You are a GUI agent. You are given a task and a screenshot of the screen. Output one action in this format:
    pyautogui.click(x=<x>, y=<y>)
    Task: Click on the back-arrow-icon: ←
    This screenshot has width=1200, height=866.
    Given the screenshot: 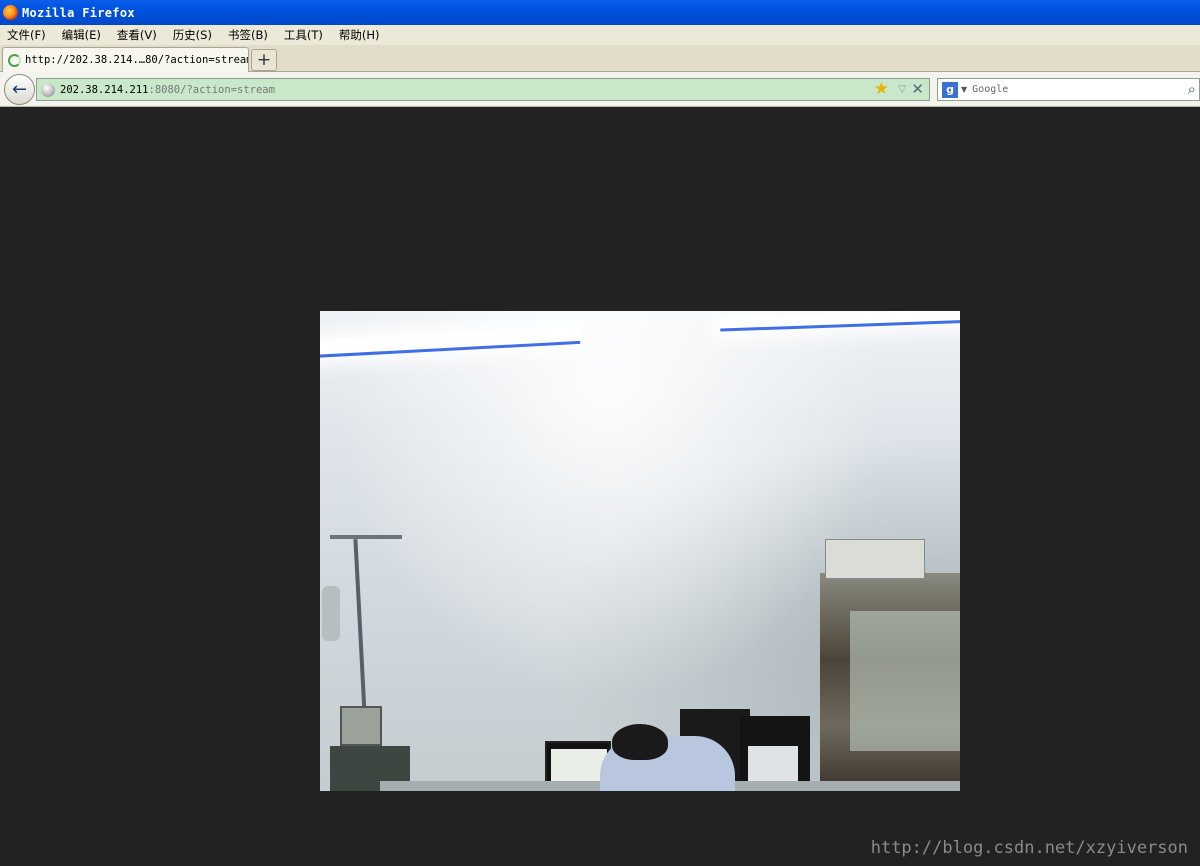 What is the action you would take?
    pyautogui.click(x=19, y=89)
    